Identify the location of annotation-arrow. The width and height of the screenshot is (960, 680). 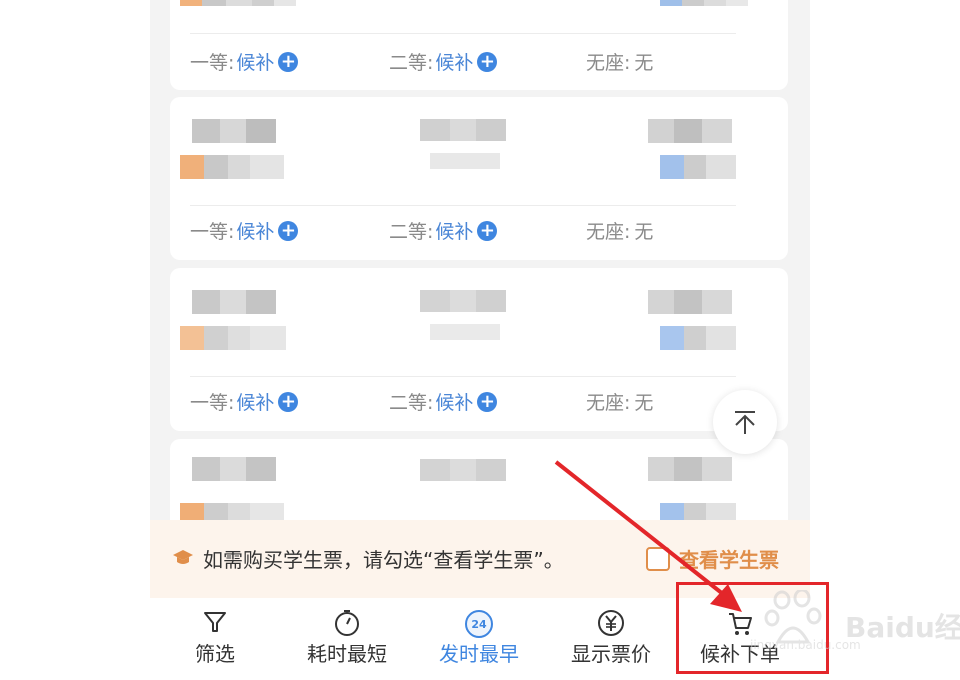
(648, 536).